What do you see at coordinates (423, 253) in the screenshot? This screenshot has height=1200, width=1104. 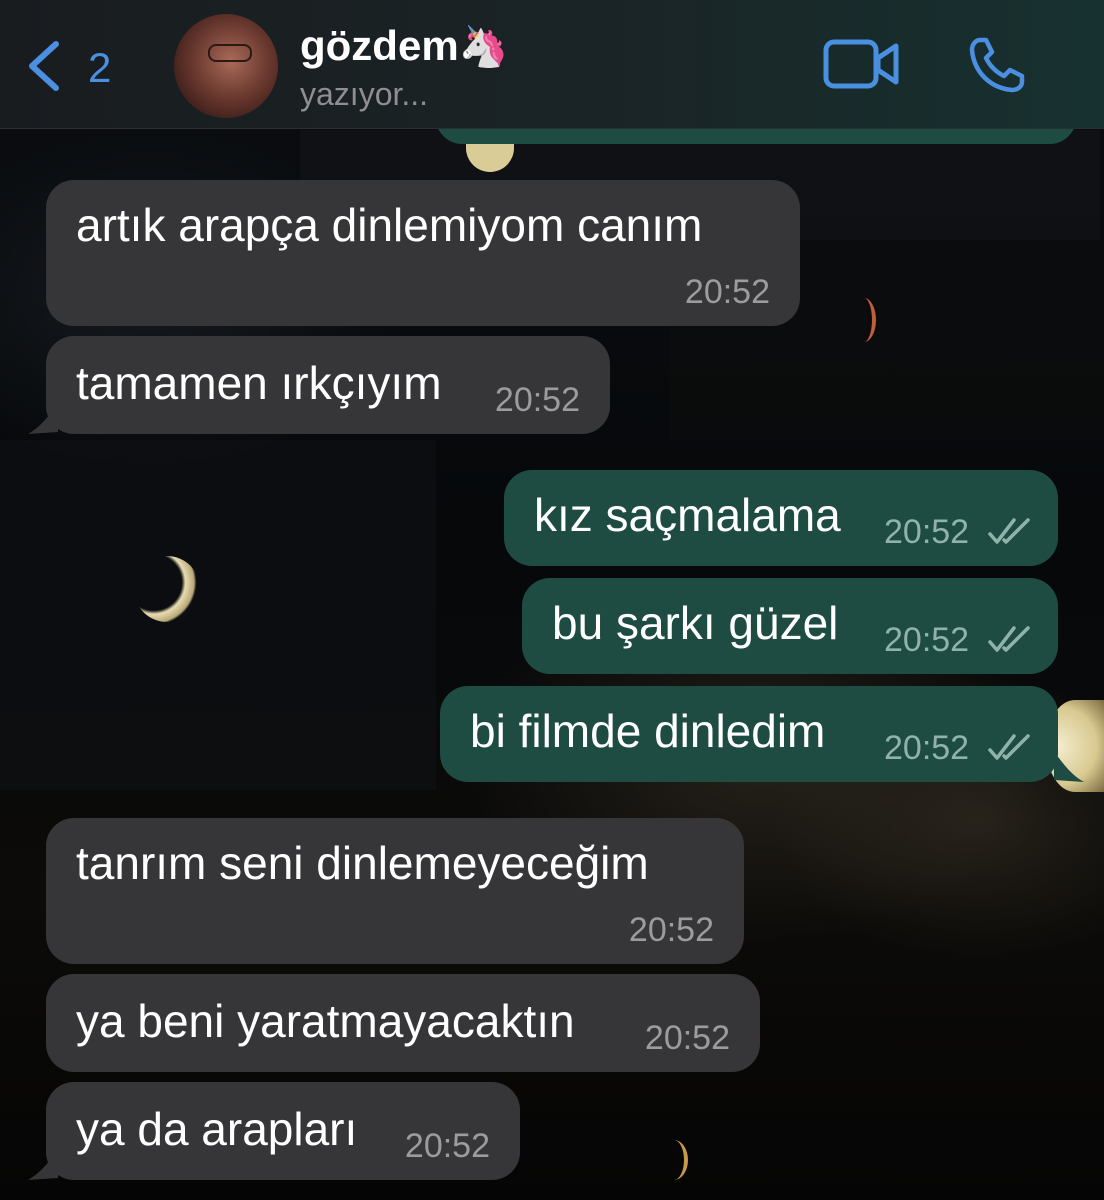 I see `message-bubble-incoming: artık arapça dinlemiyom canım 20:52` at bounding box center [423, 253].